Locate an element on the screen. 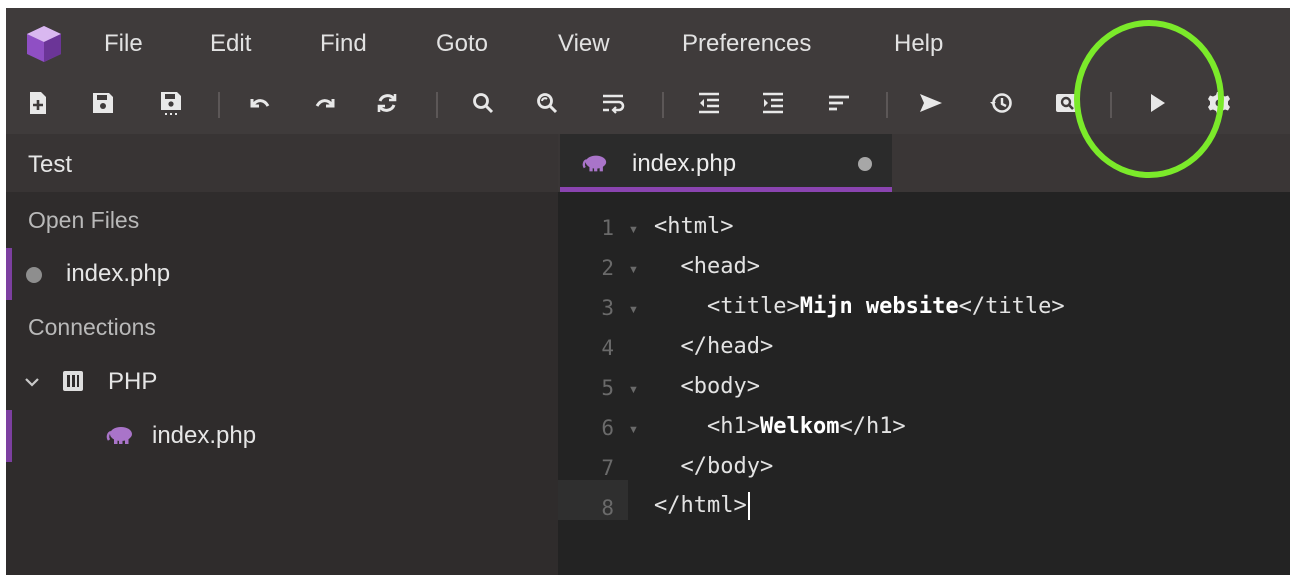  menu-view: View is located at coordinates (584, 44).